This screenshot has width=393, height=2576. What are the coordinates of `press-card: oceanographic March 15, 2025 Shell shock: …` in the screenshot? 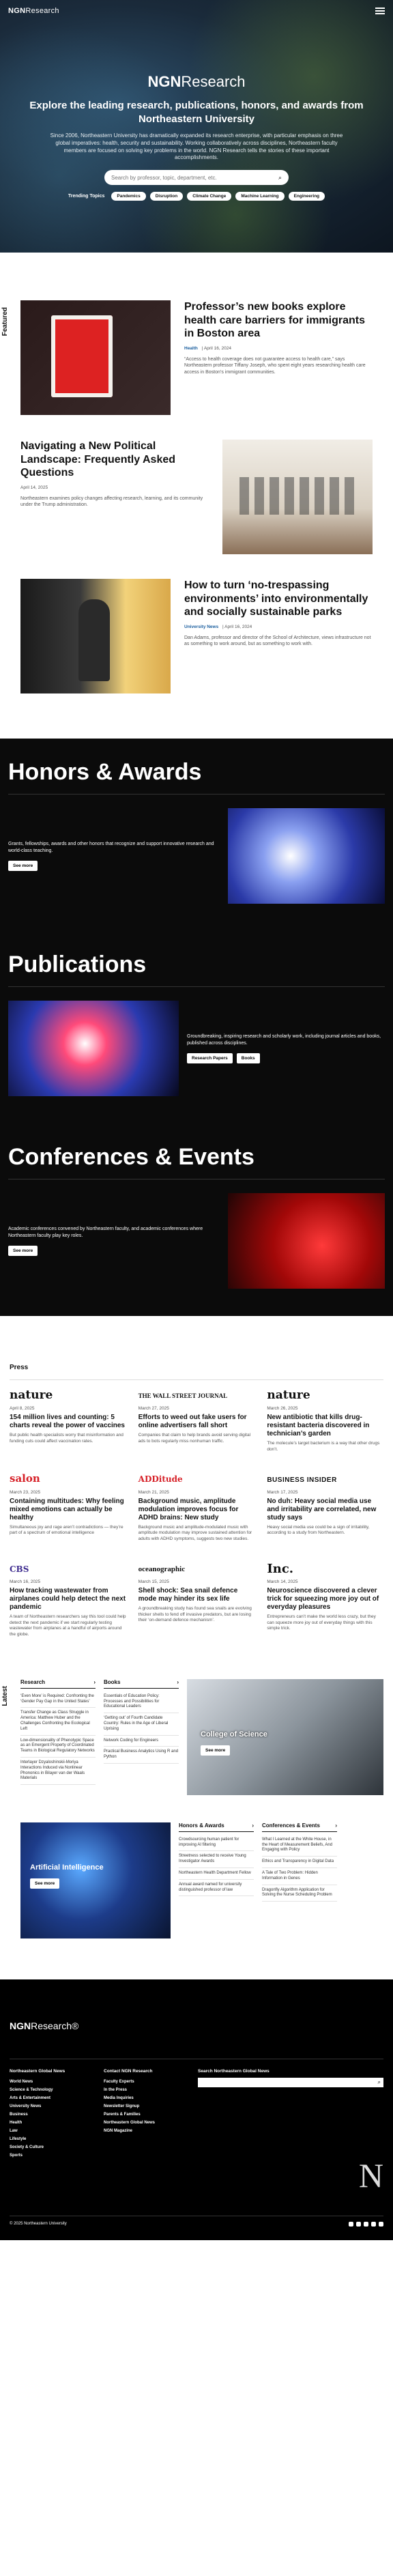 It's located at (197, 1600).